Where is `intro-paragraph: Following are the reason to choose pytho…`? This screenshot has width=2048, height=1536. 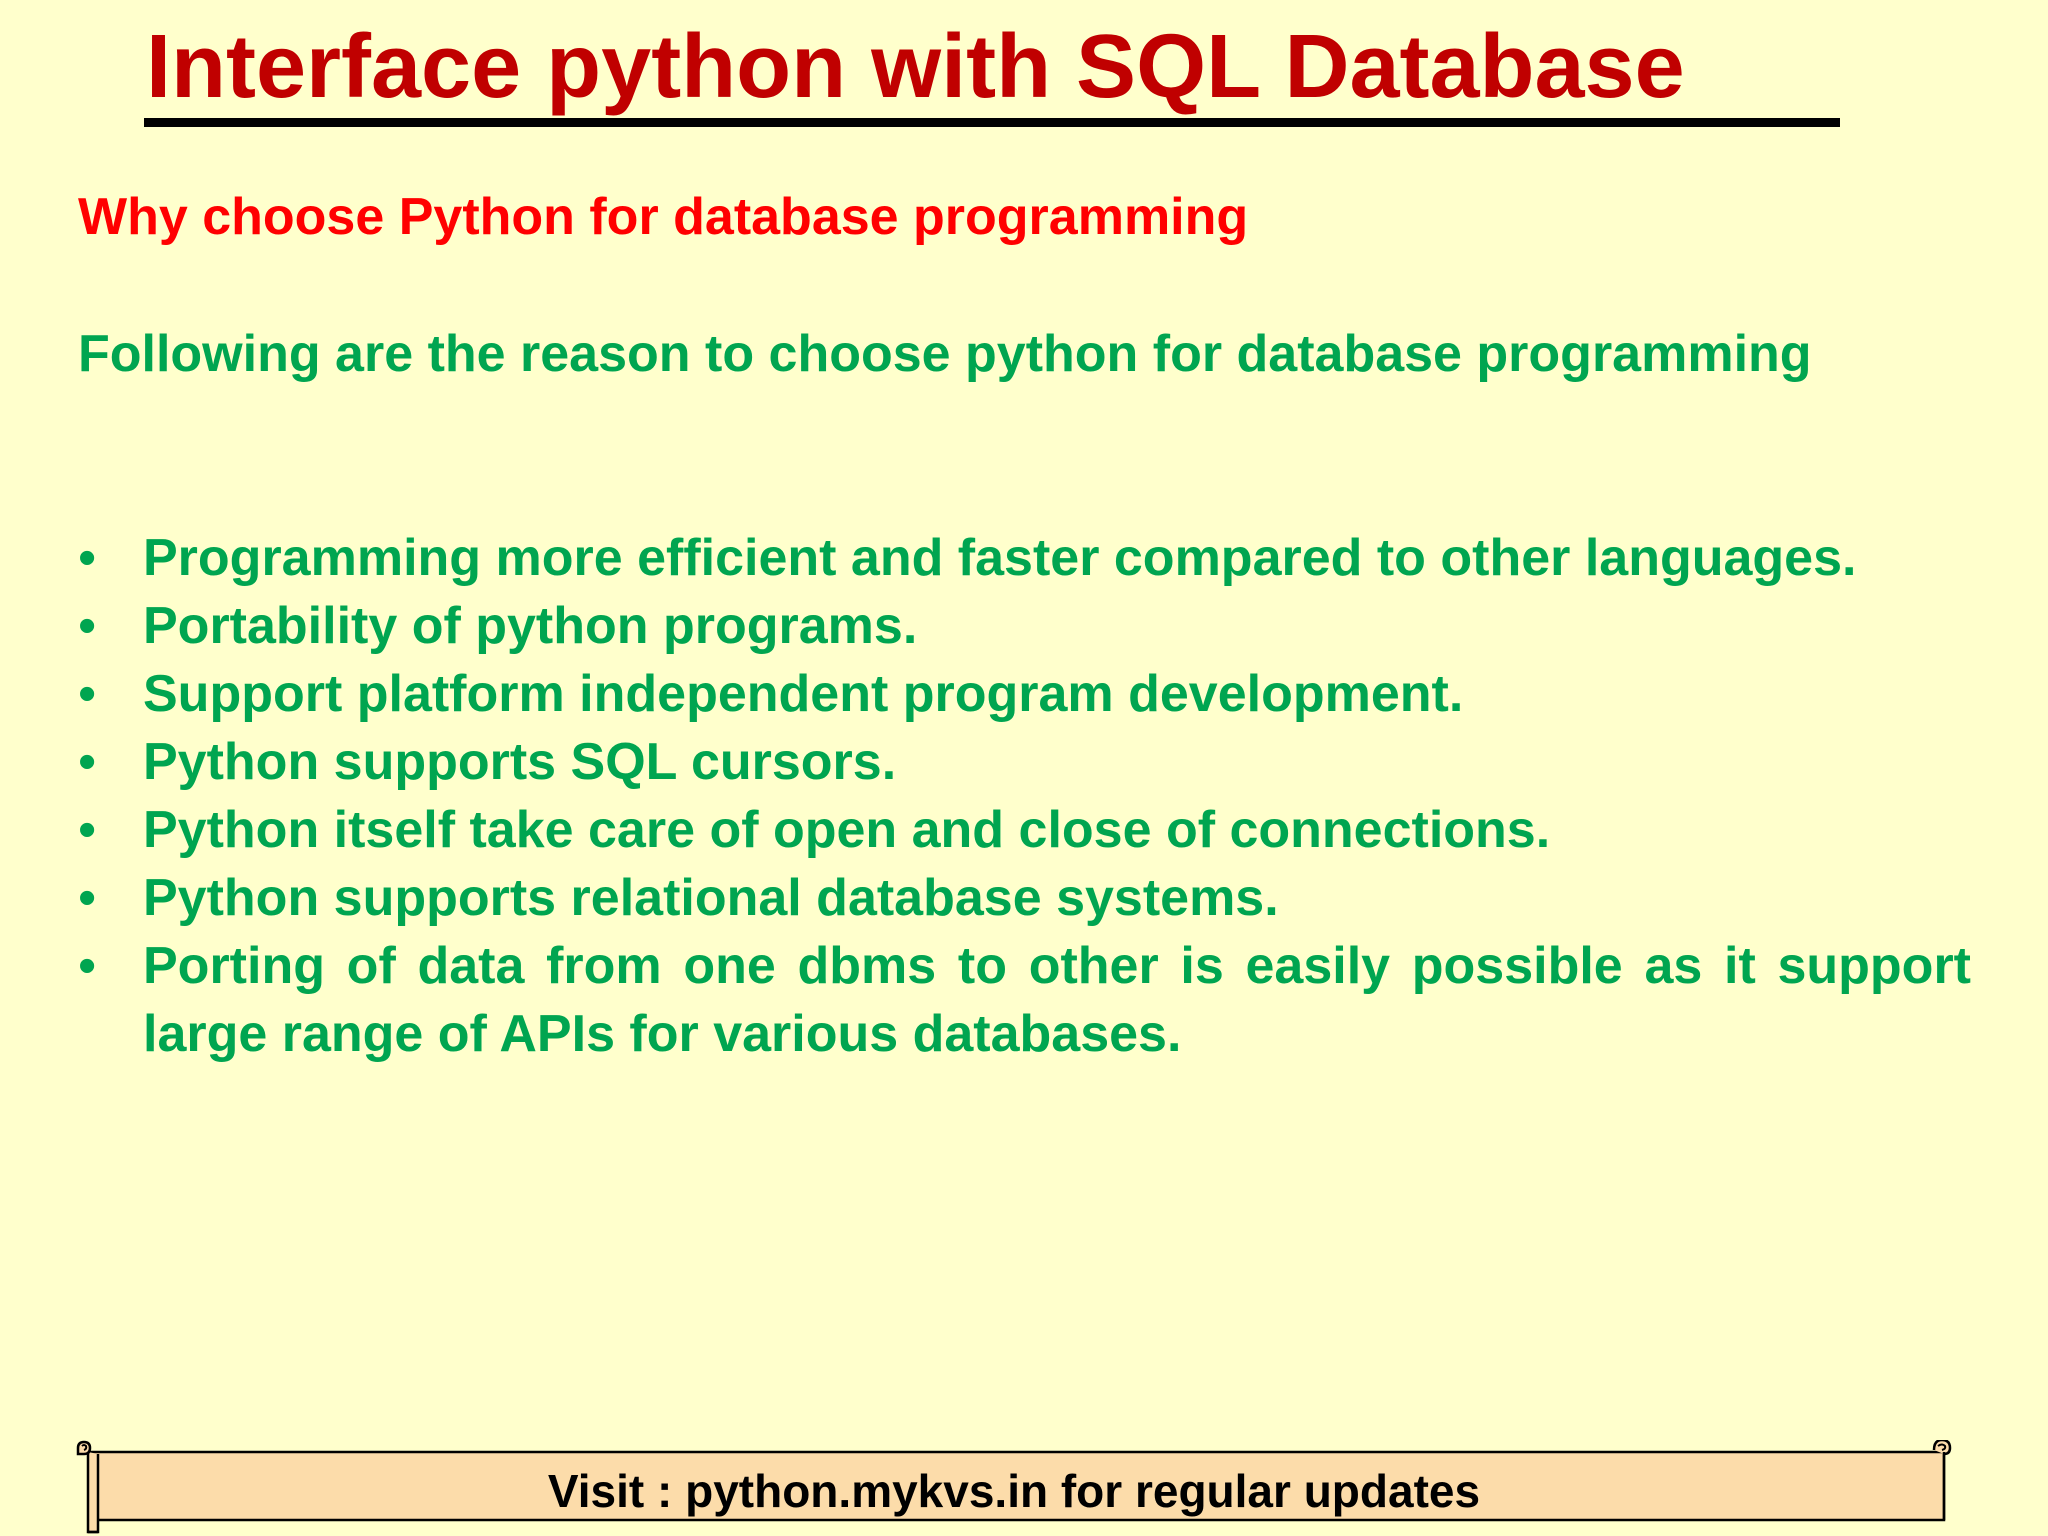 intro-paragraph: Following are the reason to choose pytho… is located at coordinates (945, 354).